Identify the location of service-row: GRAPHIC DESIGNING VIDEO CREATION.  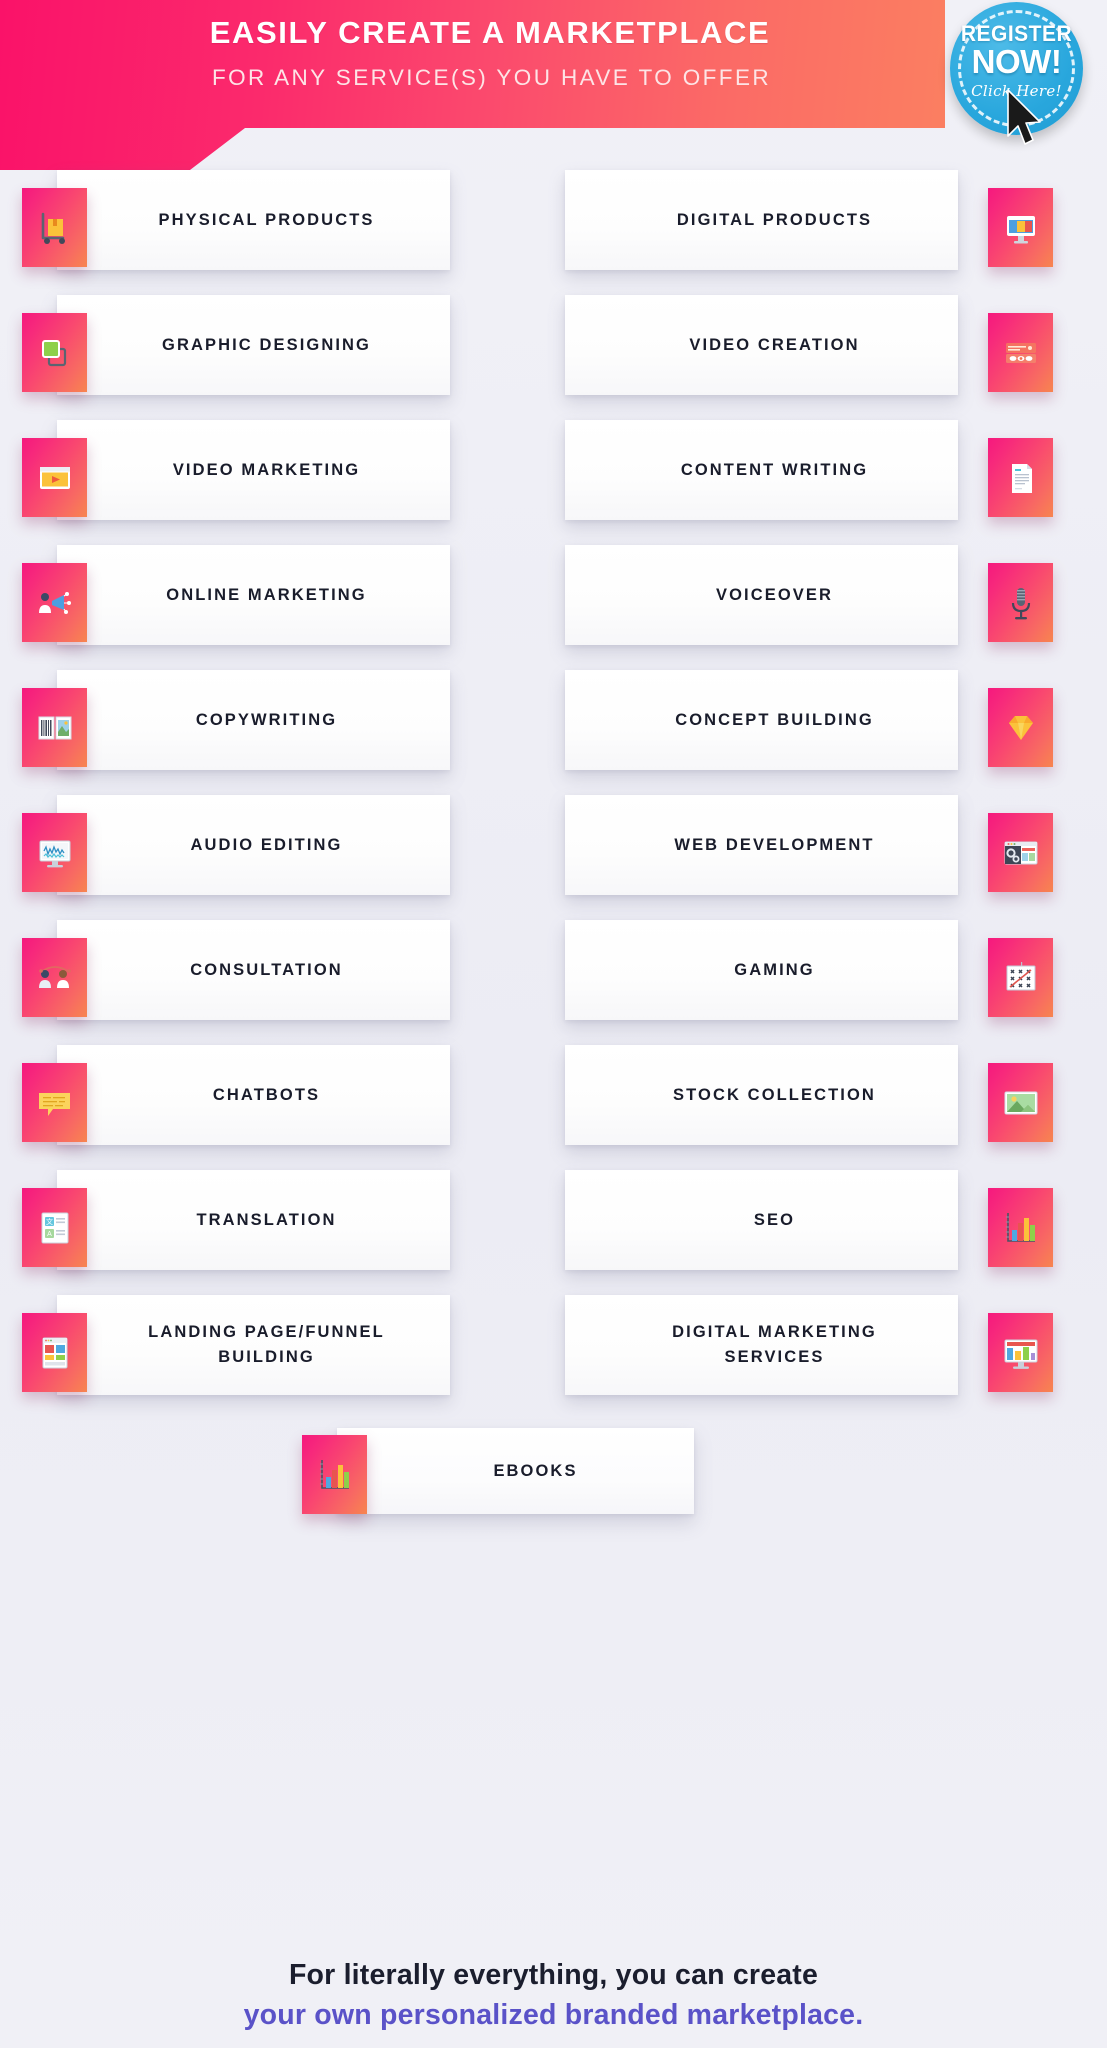
(553, 357).